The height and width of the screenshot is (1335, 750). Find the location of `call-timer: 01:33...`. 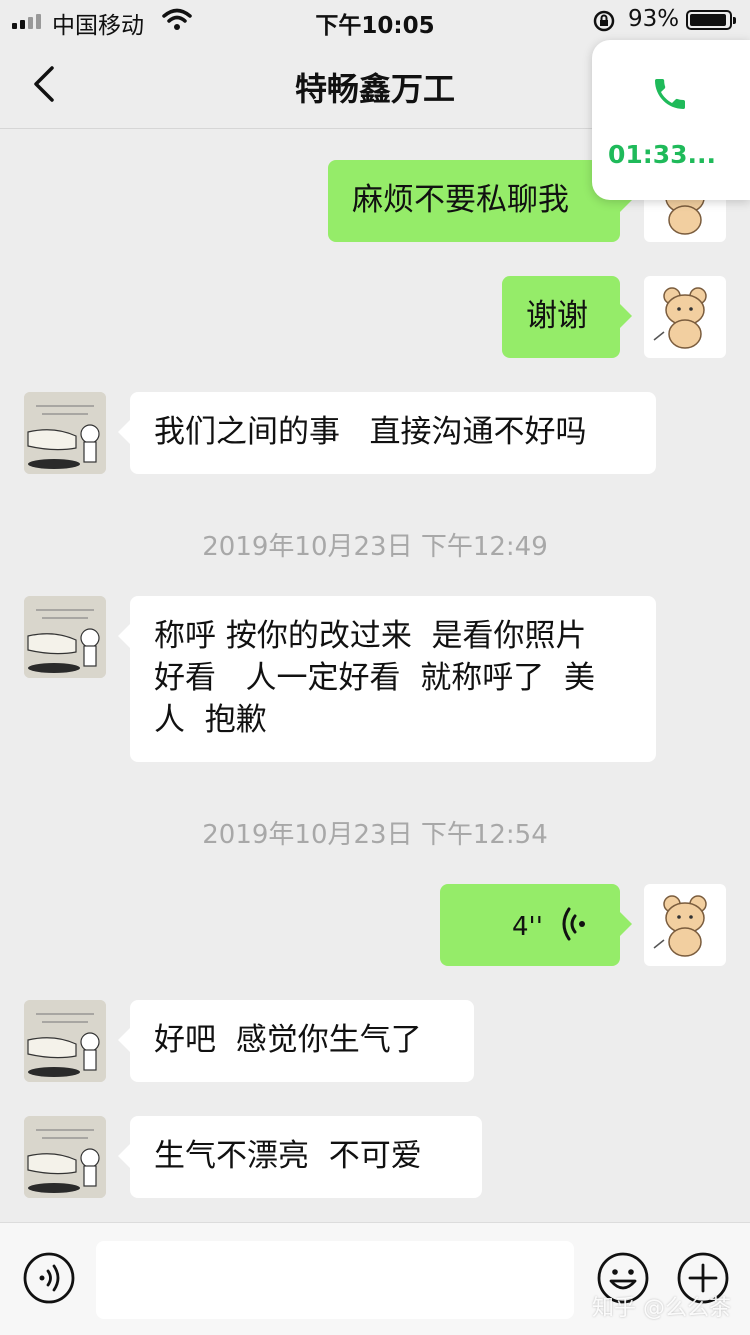

call-timer: 01:33... is located at coordinates (662, 154).